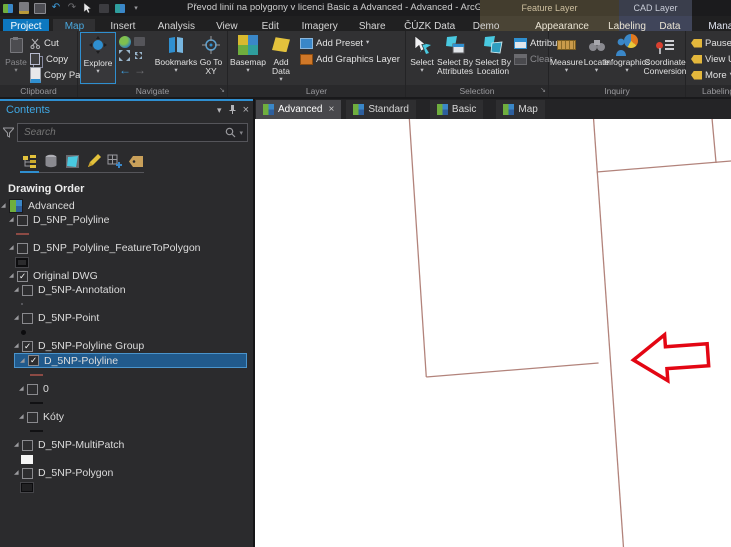 This screenshot has width=731, height=547. I want to click on open-project-icon, so click(24, 8).